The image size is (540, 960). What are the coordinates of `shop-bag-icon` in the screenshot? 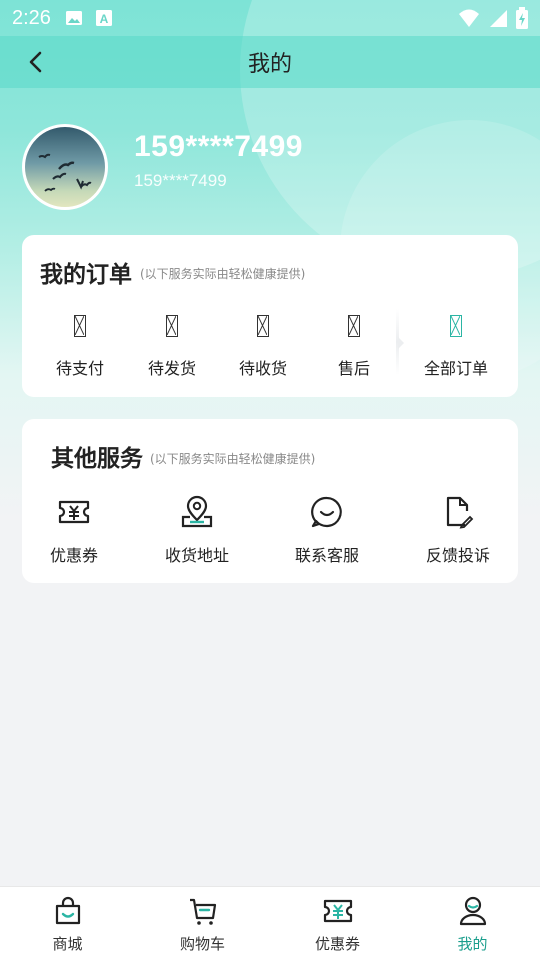 It's located at (67, 910).